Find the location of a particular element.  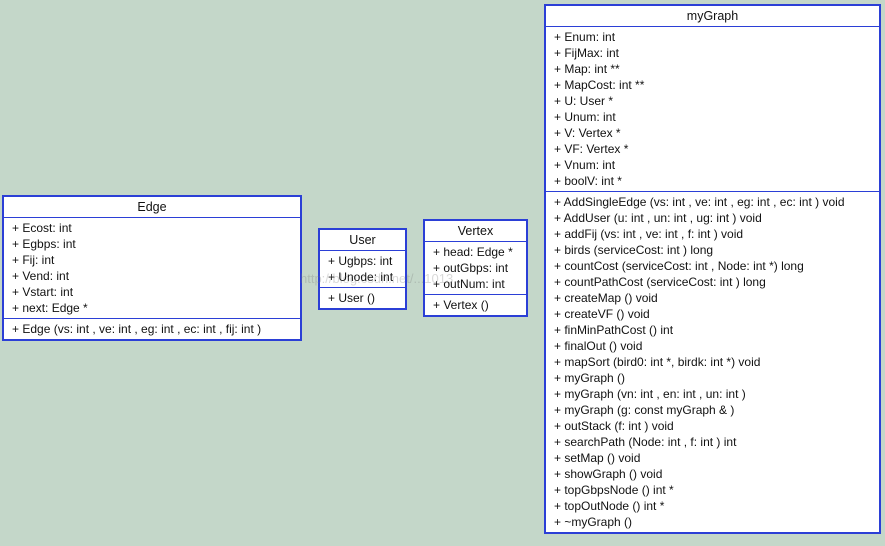

attribute: + FijMax: int is located at coordinates (587, 53).